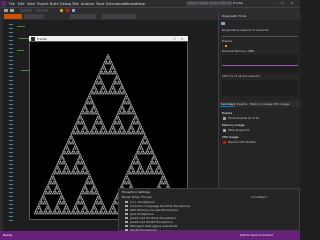 The height and width of the screenshot is (240, 320). Describe the element at coordinates (13, 16) in the screenshot. I see `tab-active-file` at that location.